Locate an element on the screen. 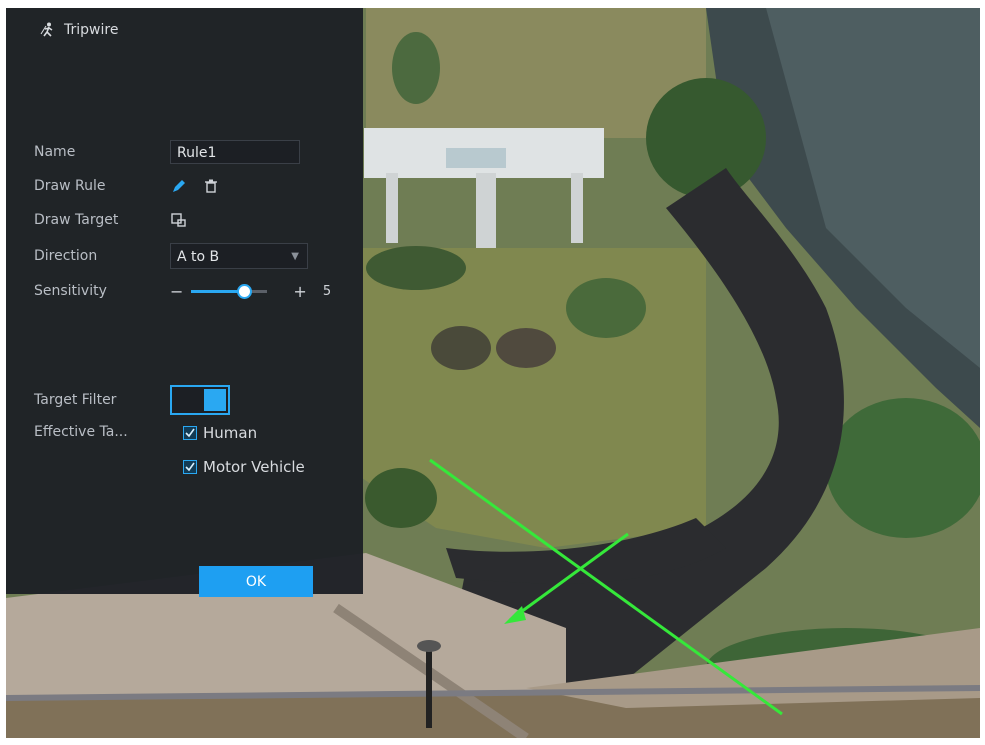 The width and height of the screenshot is (985, 745). sensitivity-slider is located at coordinates (229, 291).